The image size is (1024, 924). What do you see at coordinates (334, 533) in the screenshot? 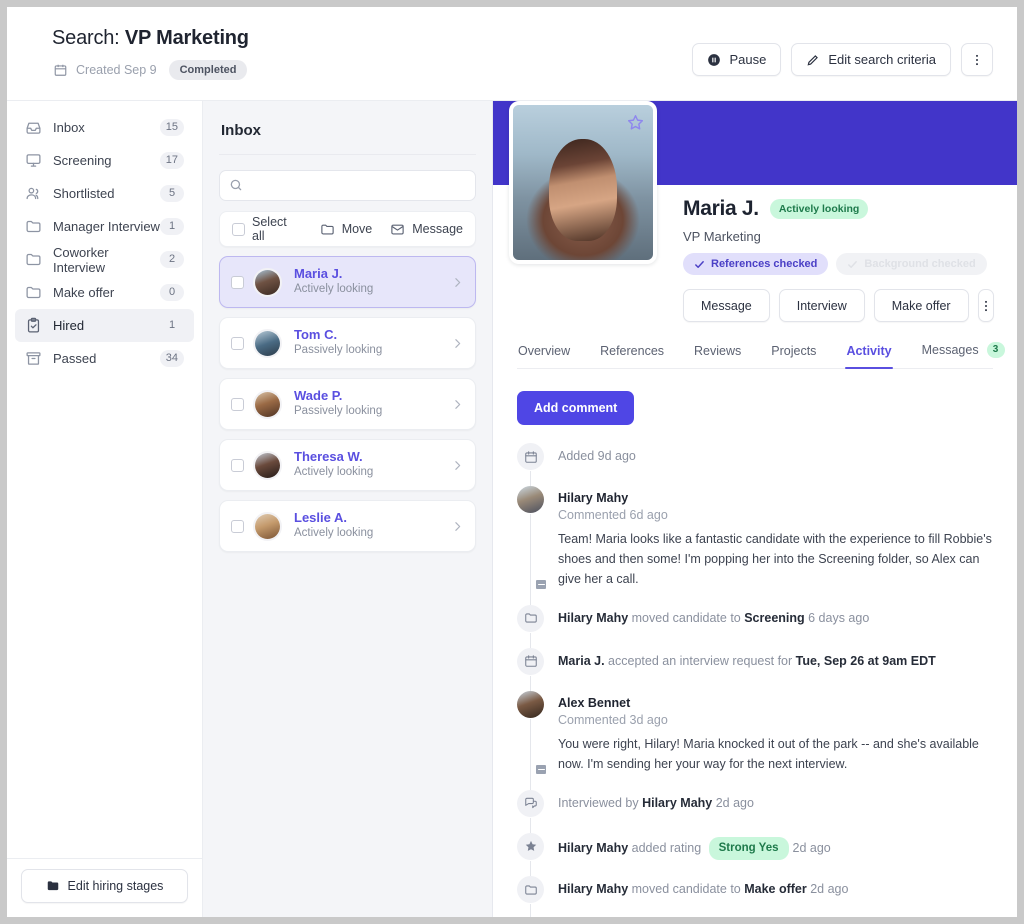
I see `candidate-status: Actively looking` at bounding box center [334, 533].